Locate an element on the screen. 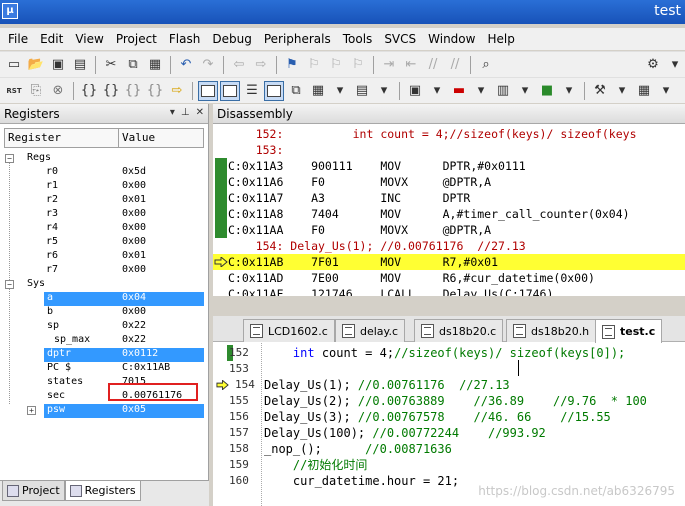  register-value: 0x04 is located at coordinates (134, 297).